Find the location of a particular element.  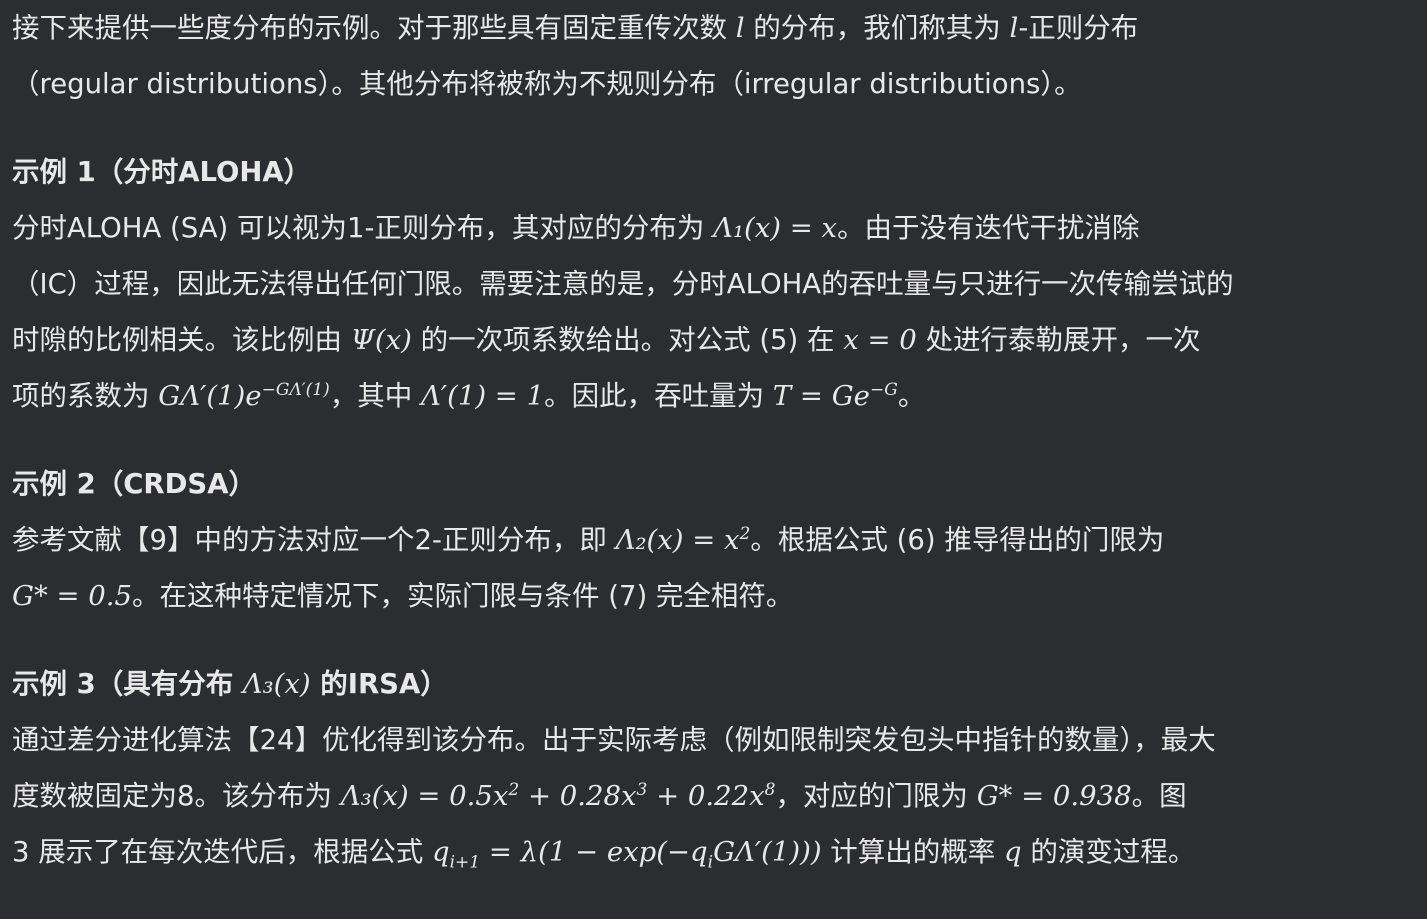

body-text: ，对应的门限为 is located at coordinates (876, 796).